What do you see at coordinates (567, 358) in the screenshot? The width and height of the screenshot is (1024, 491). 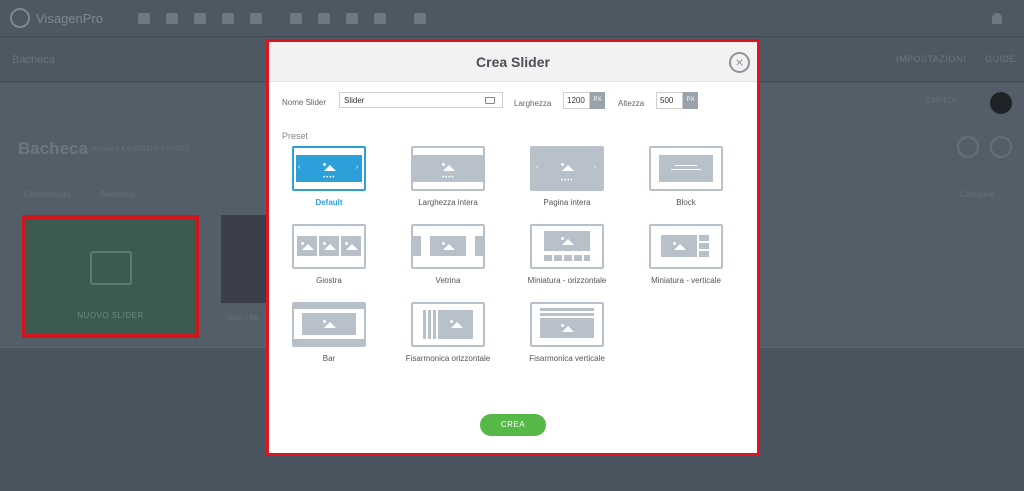 I see `preset-name: Fisarmonica verticale` at bounding box center [567, 358].